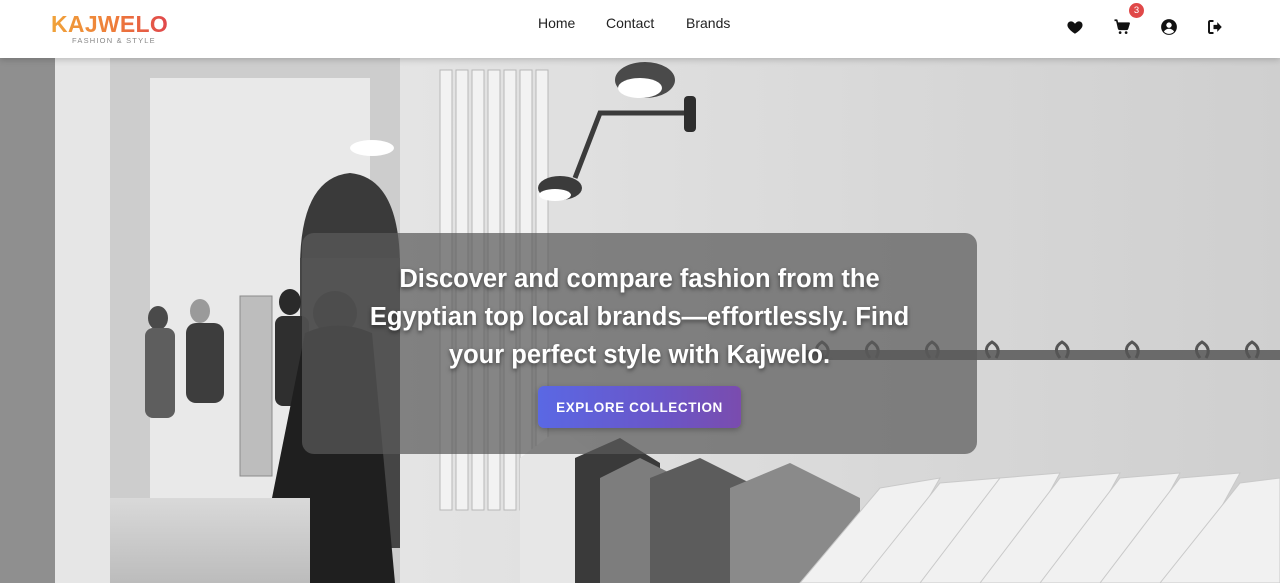 The image size is (1280, 583). What do you see at coordinates (1136, 10) in the screenshot?
I see `cart-count-badge: 3` at bounding box center [1136, 10].